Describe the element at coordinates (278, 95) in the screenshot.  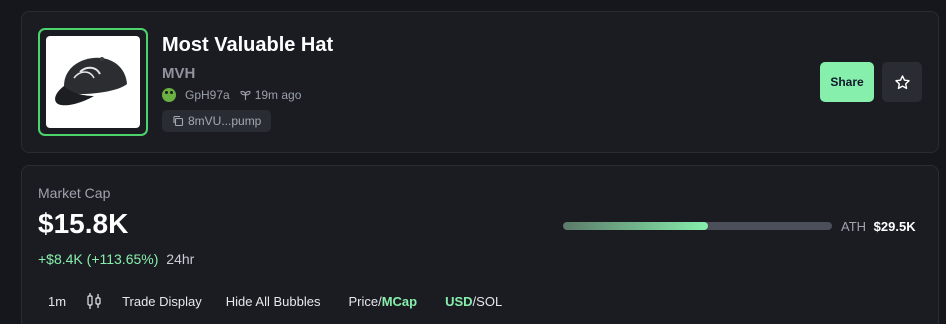
I see `token-age: 19m ago` at that location.